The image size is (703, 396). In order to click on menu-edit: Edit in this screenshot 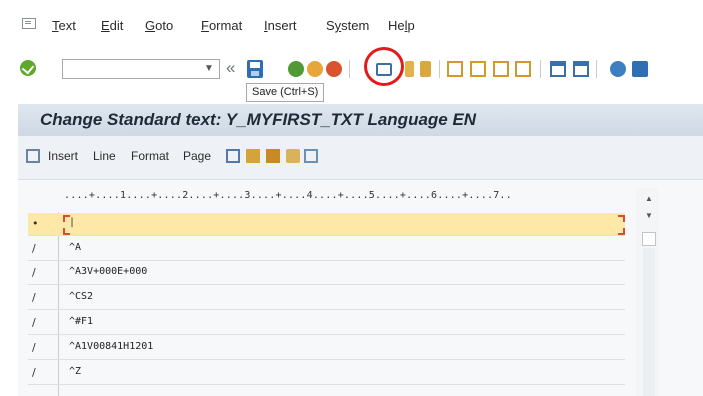, I will do `click(112, 25)`.